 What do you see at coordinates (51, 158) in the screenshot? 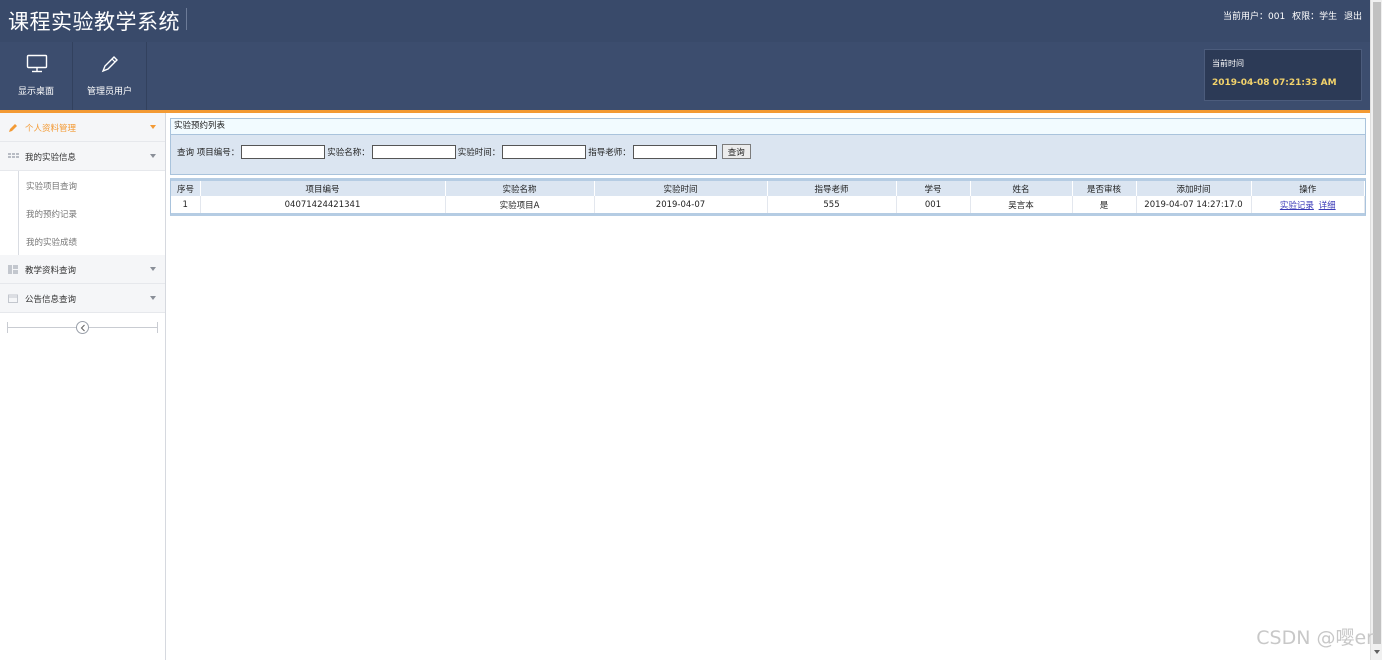
I see `sidebar-group-label: 我的实验信息` at bounding box center [51, 158].